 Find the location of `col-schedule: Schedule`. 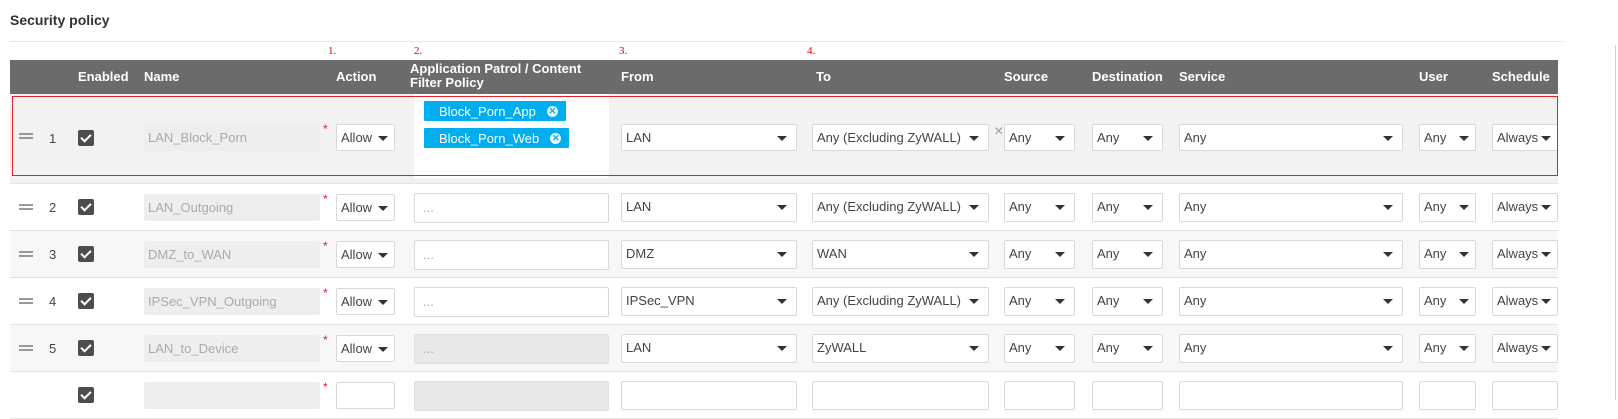

col-schedule: Schedule is located at coordinates (1521, 77).